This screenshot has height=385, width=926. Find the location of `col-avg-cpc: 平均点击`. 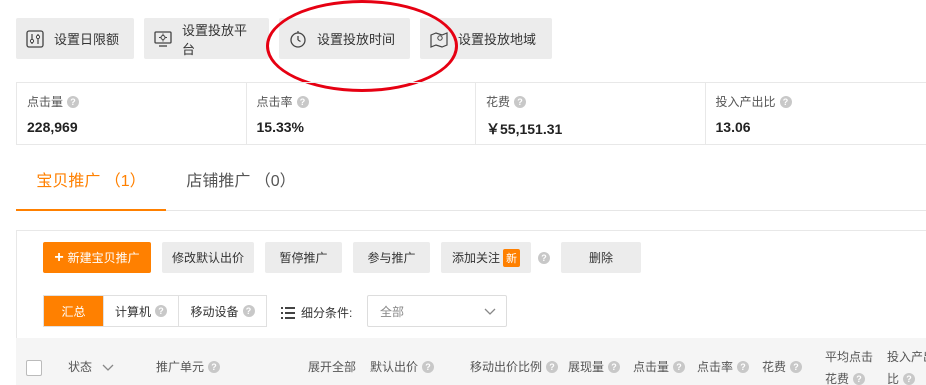

col-avg-cpc: 平均点击 is located at coordinates (849, 356).